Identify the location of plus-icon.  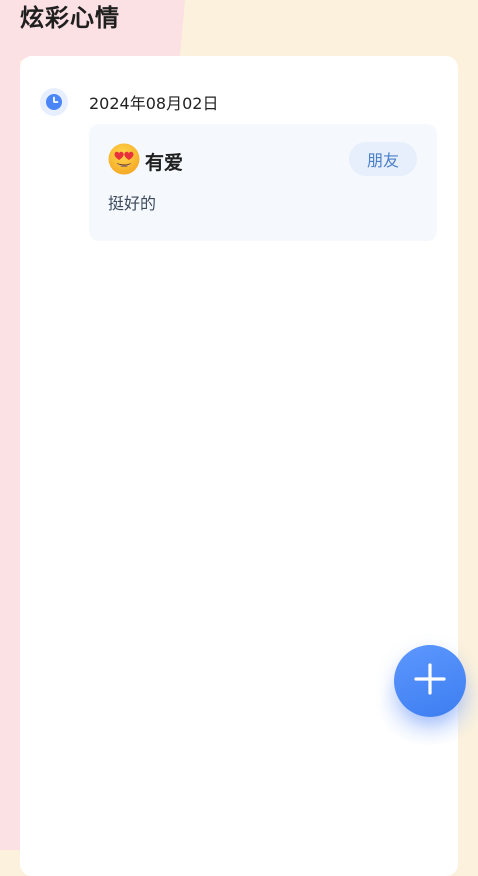
(430, 681).